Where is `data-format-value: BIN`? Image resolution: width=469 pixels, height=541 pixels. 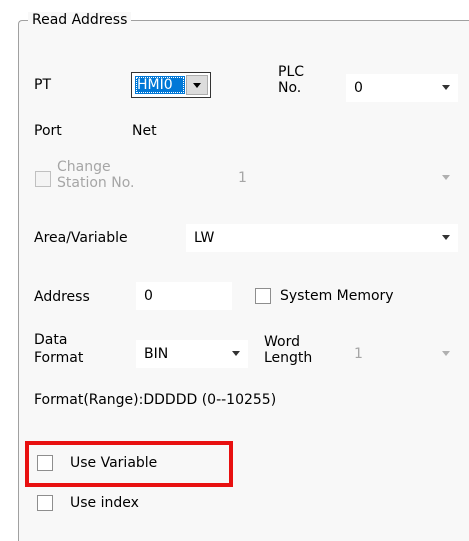
data-format-value: BIN is located at coordinates (156, 354).